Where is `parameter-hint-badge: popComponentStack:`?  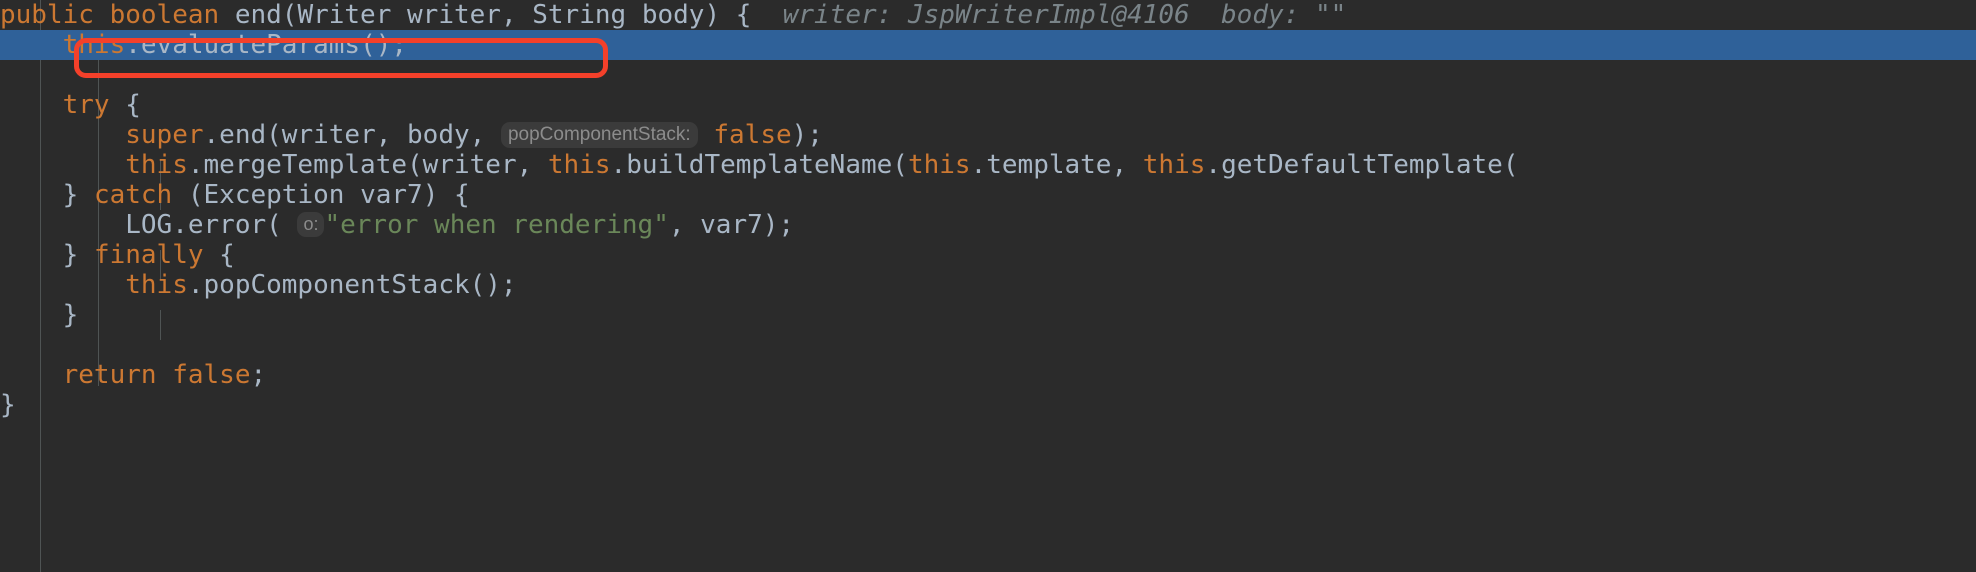
parameter-hint-badge: popComponentStack: is located at coordinates (599, 135).